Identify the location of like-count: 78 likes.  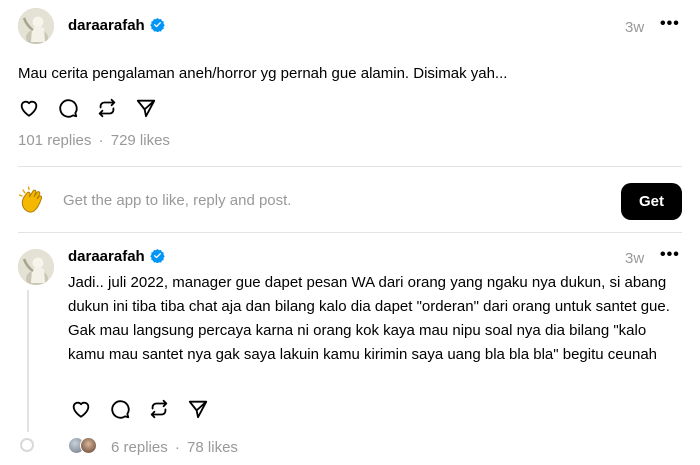
(212, 447).